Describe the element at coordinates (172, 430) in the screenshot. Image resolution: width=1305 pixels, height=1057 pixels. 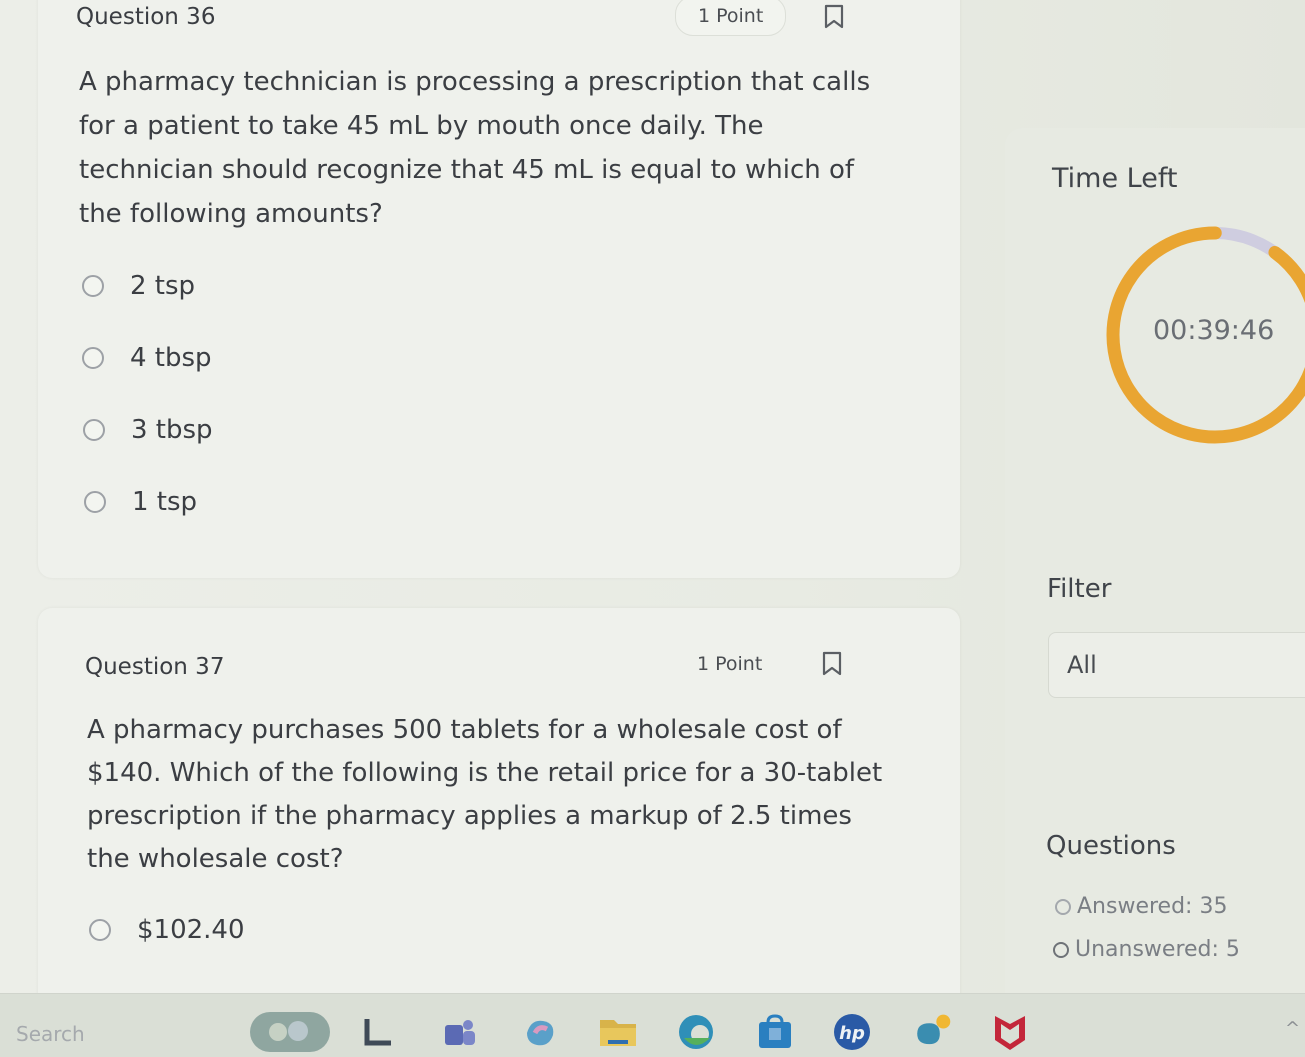
I see `option-label: 3 tbsp` at that location.